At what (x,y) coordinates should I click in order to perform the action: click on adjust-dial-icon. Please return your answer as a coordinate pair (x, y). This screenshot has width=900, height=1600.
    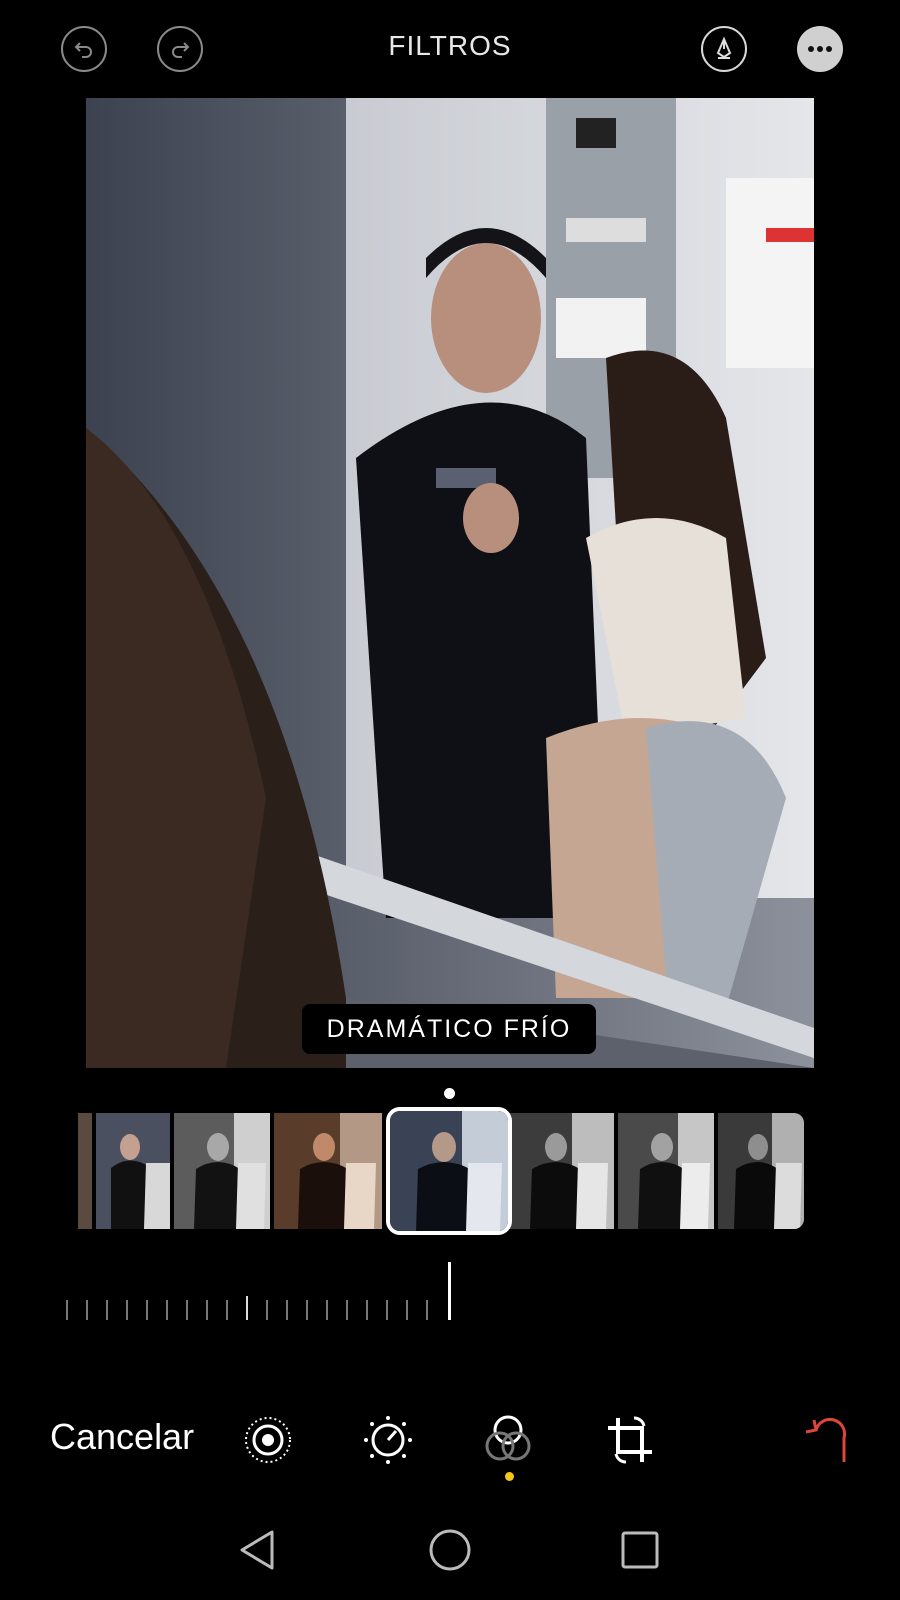
    Looking at the image, I should click on (388, 1440).